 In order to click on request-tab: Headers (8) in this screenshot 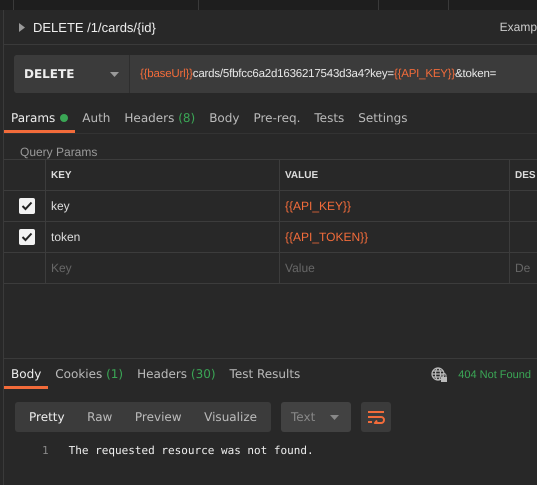, I will do `click(159, 119)`.